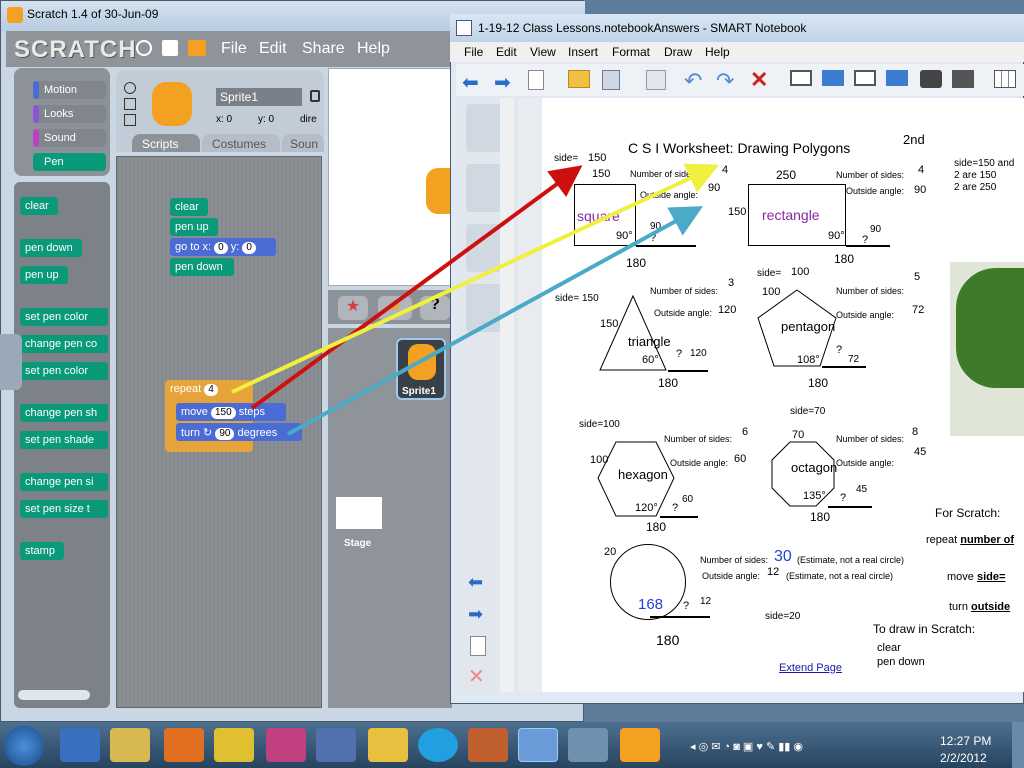  What do you see at coordinates (588, 745) in the screenshot?
I see `taskbar-house-icon` at bounding box center [588, 745].